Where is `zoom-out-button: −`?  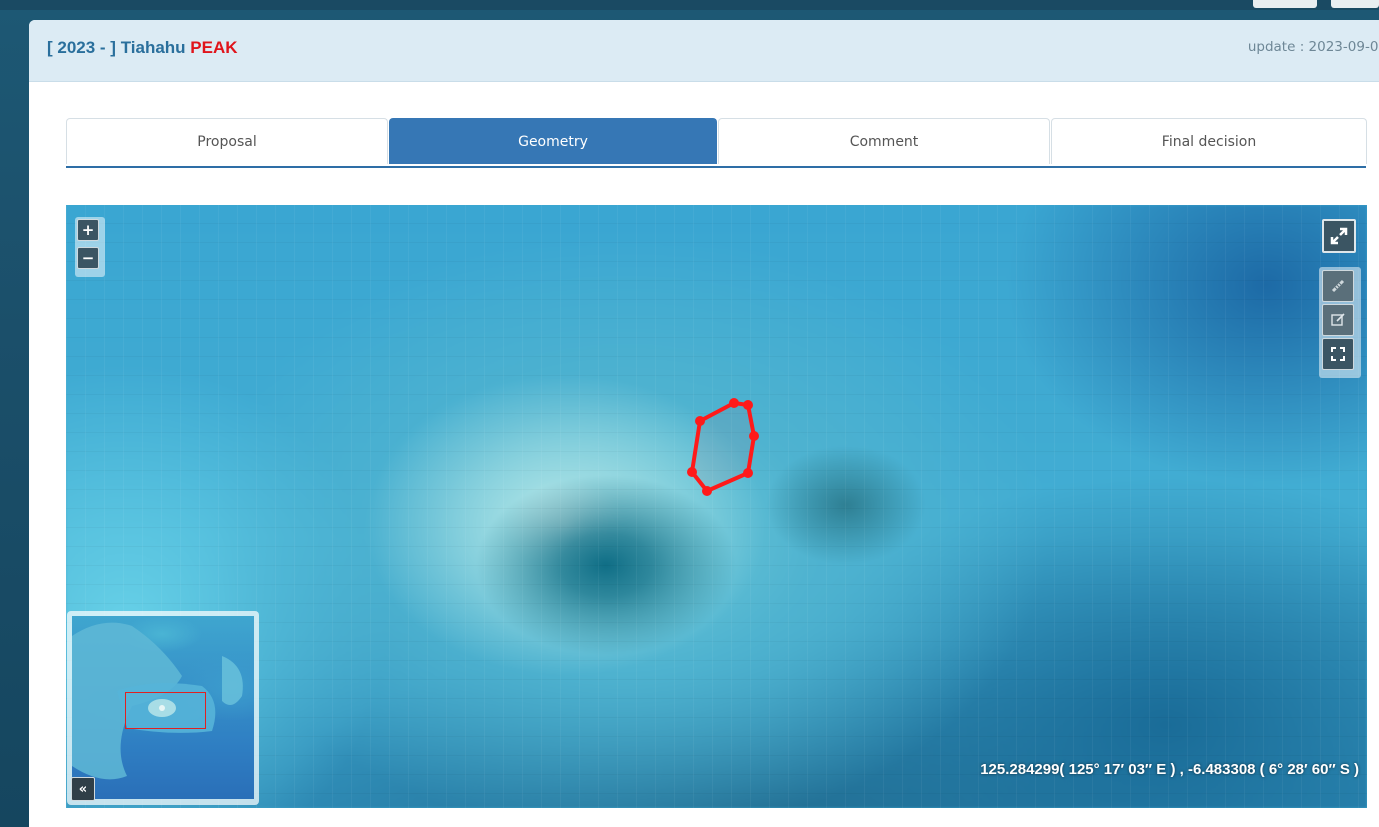 zoom-out-button: − is located at coordinates (88, 258).